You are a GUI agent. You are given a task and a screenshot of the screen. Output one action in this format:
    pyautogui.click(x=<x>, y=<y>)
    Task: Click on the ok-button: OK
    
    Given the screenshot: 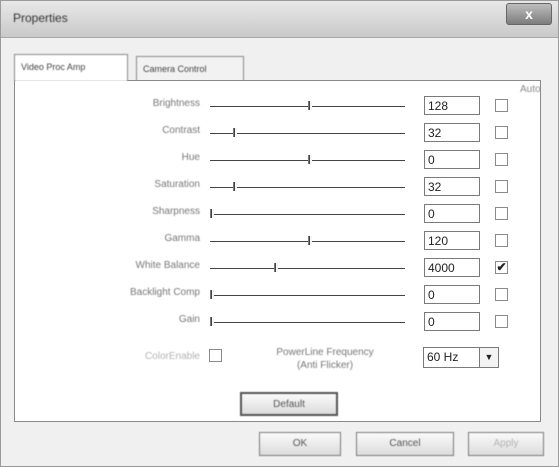 What is the action you would take?
    pyautogui.click(x=300, y=444)
    